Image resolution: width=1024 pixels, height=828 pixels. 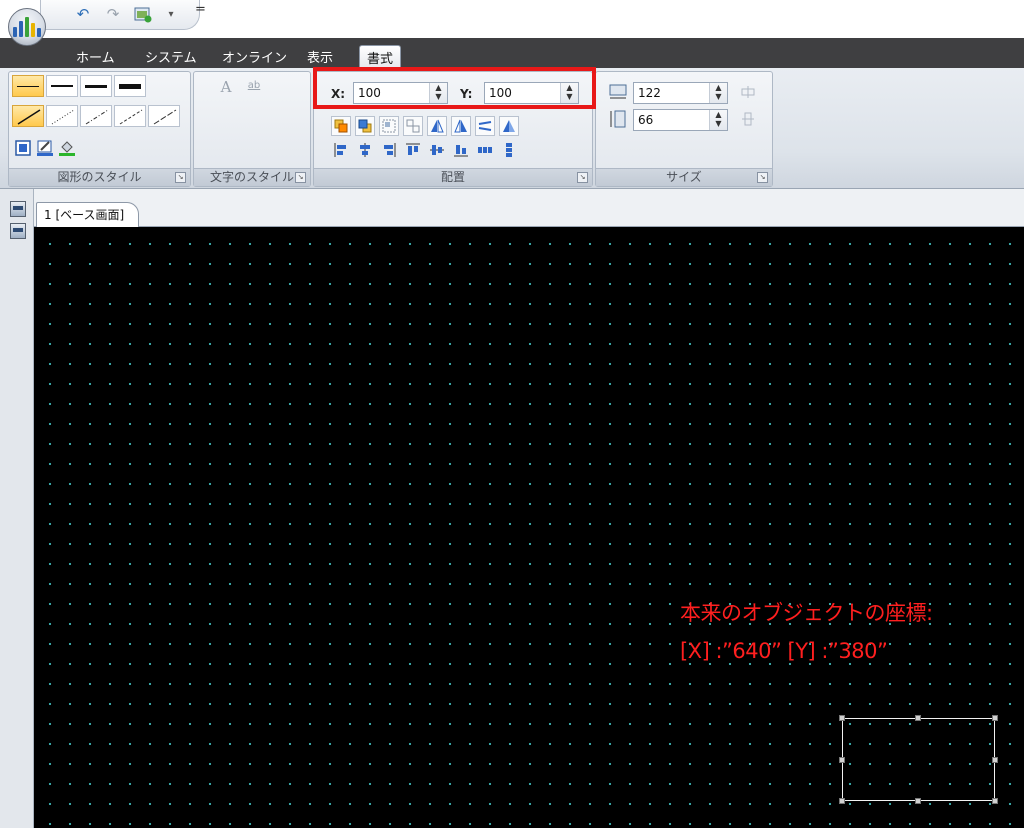 What do you see at coordinates (164, 116) in the screenshot?
I see `dash-longdash-button` at bounding box center [164, 116].